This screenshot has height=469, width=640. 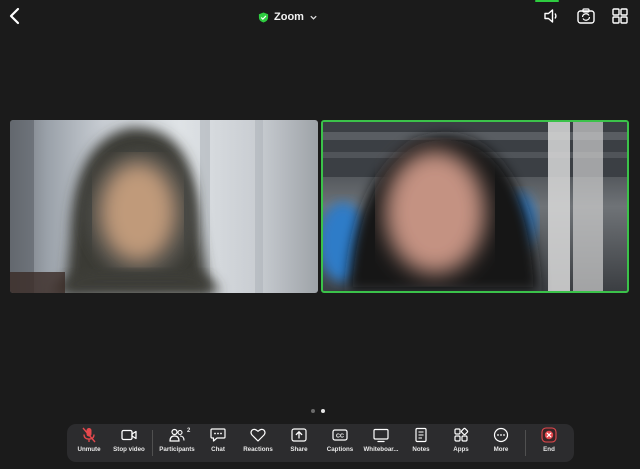 I want to click on chat-bubble-icon, so click(x=218, y=435).